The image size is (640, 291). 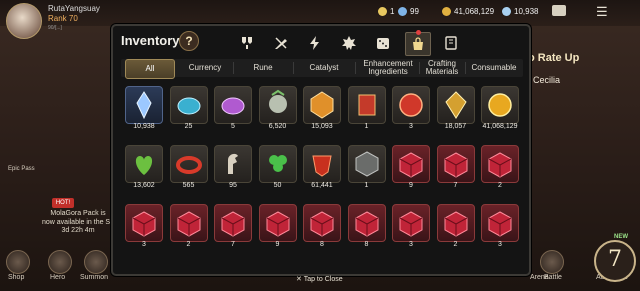 I want to click on inventory-item: 50, so click(x=277, y=168).